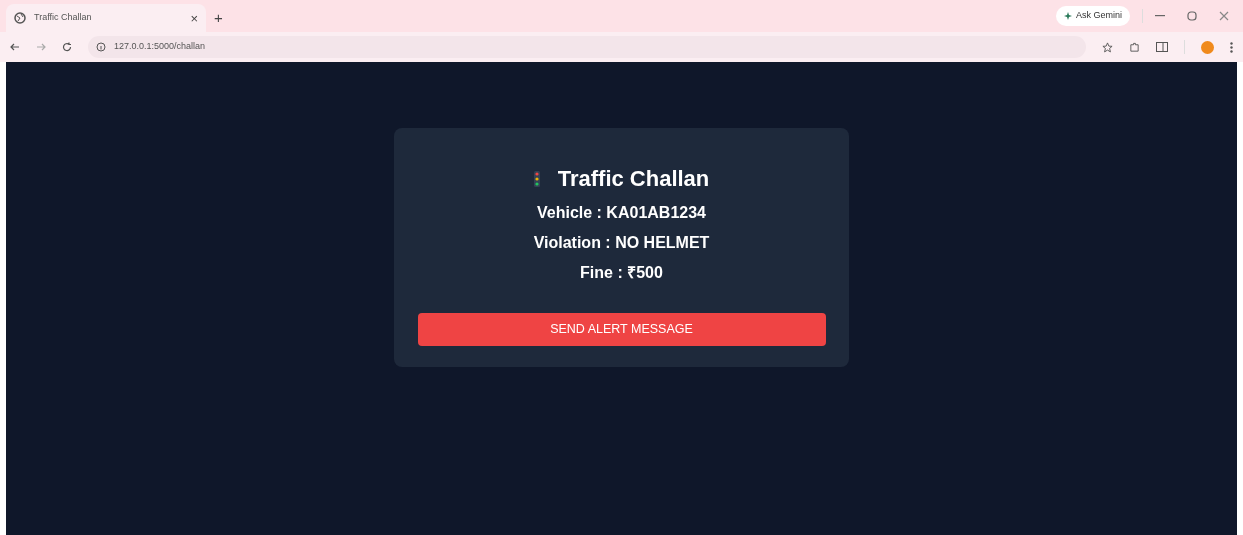  Describe the element at coordinates (101, 47) in the screenshot. I see `info-icon` at that location.